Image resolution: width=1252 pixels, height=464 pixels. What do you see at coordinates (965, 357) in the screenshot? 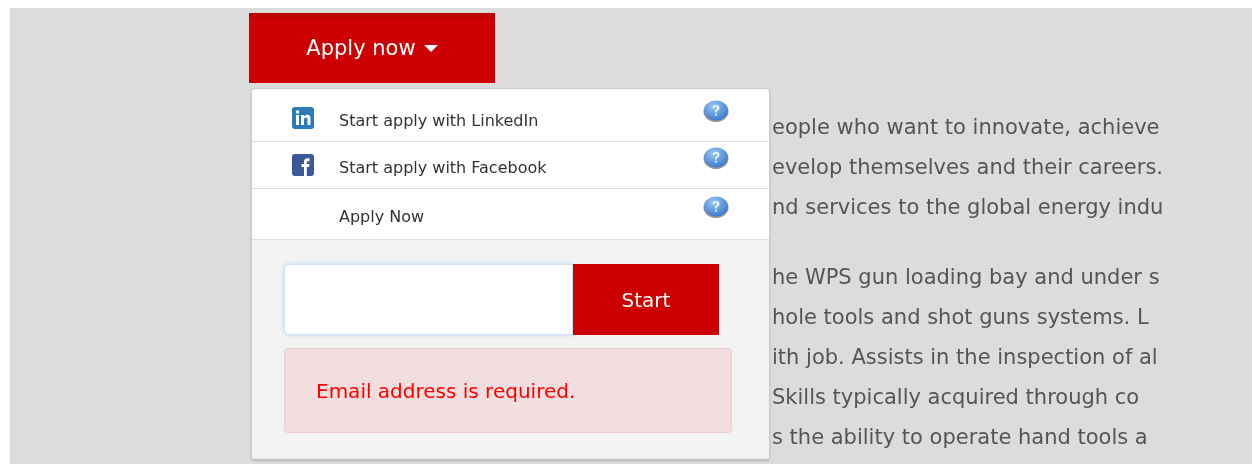
I see `paragraph-line: ith job. Assists in the inspection of al` at bounding box center [965, 357].